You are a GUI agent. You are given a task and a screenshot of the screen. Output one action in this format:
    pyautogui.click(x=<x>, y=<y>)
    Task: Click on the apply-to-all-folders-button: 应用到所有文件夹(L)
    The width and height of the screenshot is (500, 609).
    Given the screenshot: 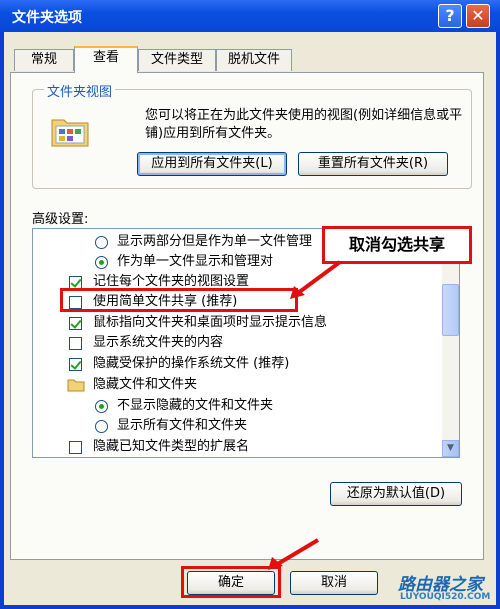 What is the action you would take?
    pyautogui.click(x=212, y=164)
    